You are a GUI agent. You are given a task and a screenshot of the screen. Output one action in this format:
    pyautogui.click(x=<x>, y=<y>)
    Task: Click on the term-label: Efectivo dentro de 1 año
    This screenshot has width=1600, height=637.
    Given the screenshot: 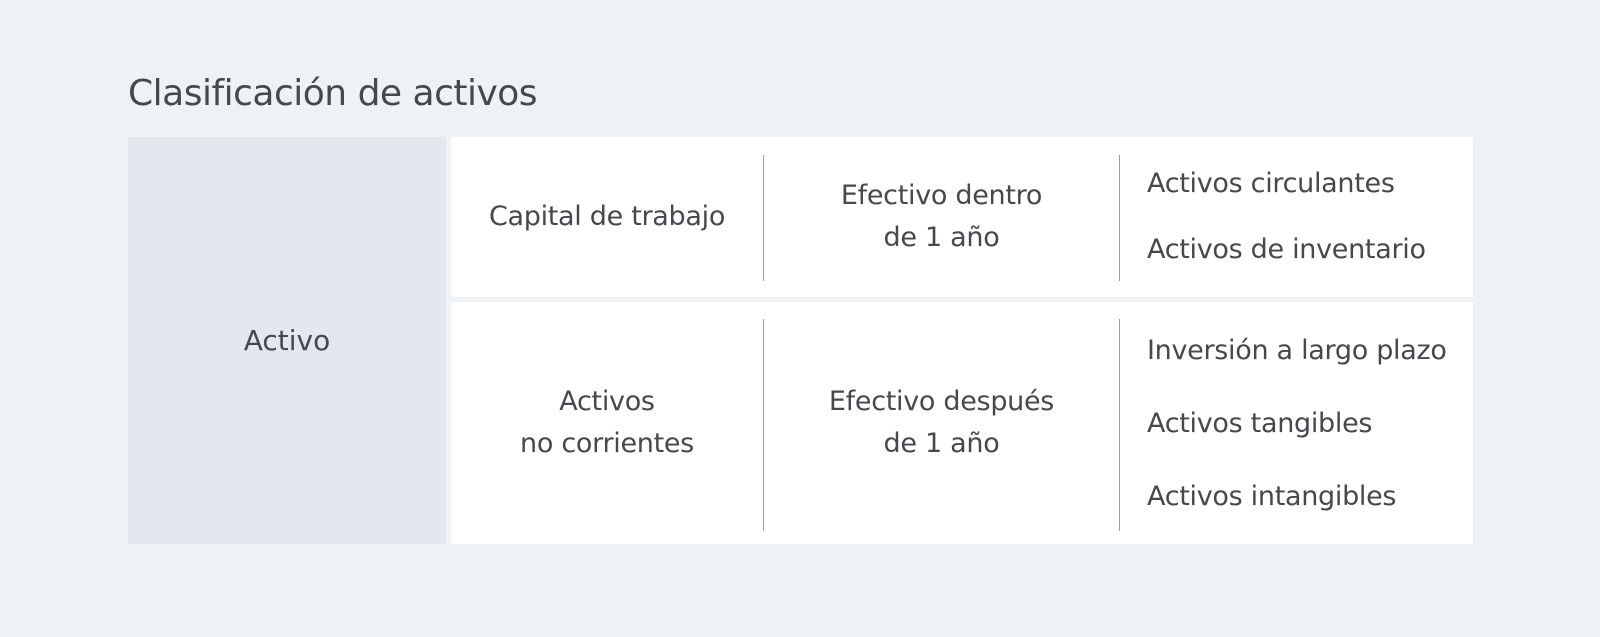 What is the action you would take?
    pyautogui.click(x=941, y=217)
    